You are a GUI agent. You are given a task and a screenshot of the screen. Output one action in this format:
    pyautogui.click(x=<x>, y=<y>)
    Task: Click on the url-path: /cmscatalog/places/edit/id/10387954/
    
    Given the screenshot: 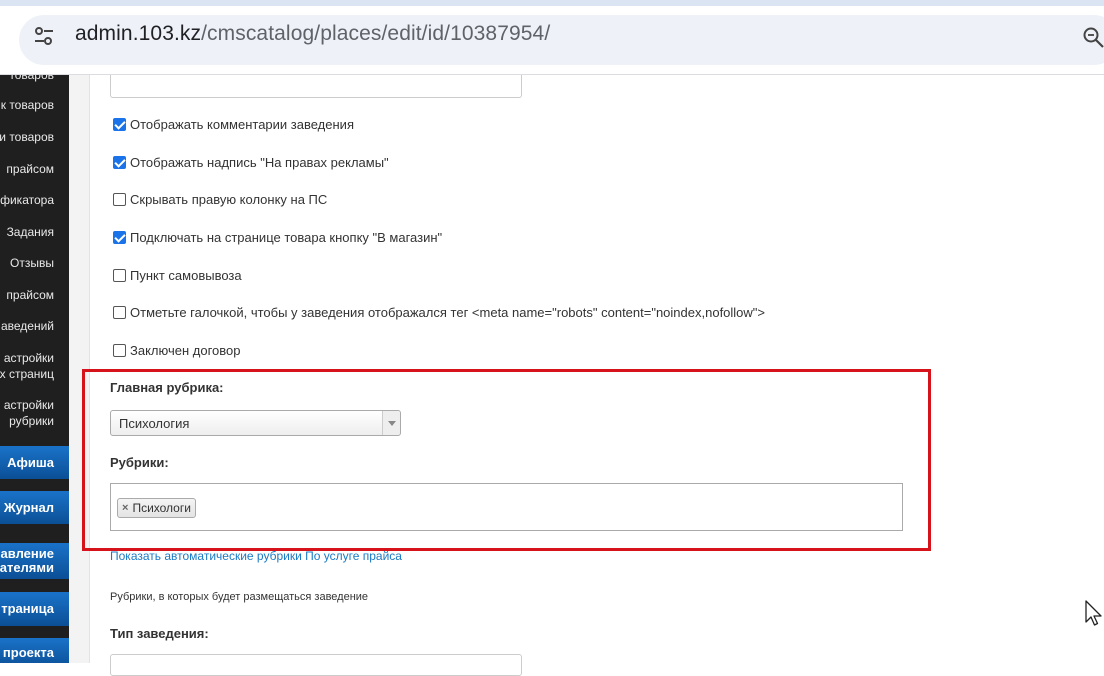 What is the action you would take?
    pyautogui.click(x=376, y=33)
    